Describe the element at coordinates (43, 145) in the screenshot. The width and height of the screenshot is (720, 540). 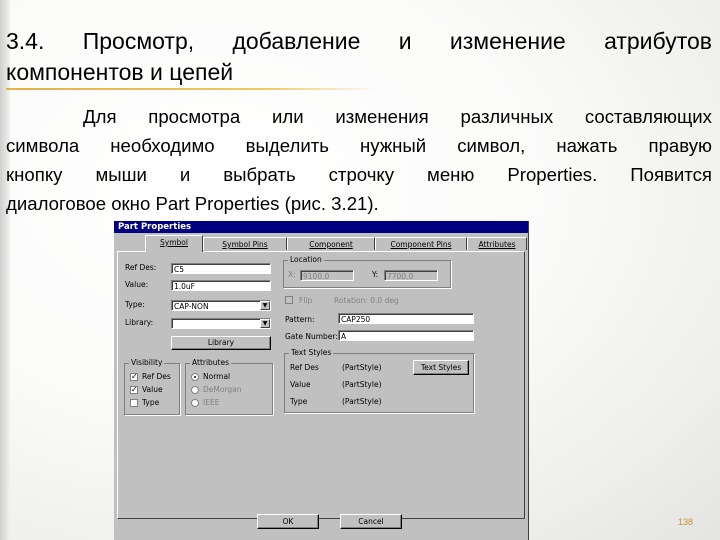
I see `paragraph-word: символа` at that location.